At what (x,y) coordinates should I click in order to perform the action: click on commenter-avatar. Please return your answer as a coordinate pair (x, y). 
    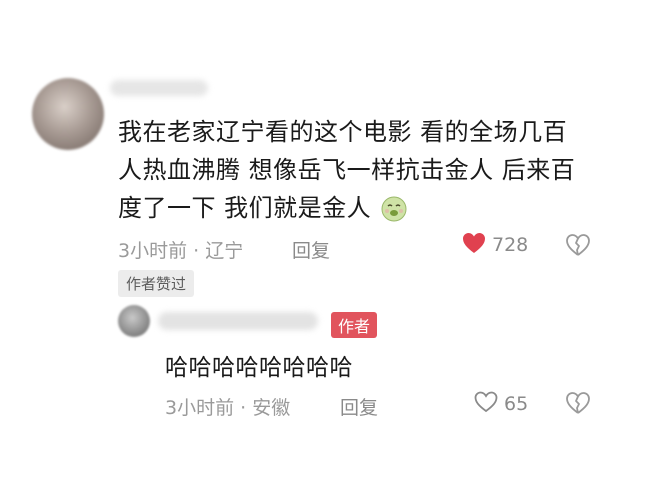
    Looking at the image, I should click on (68, 114).